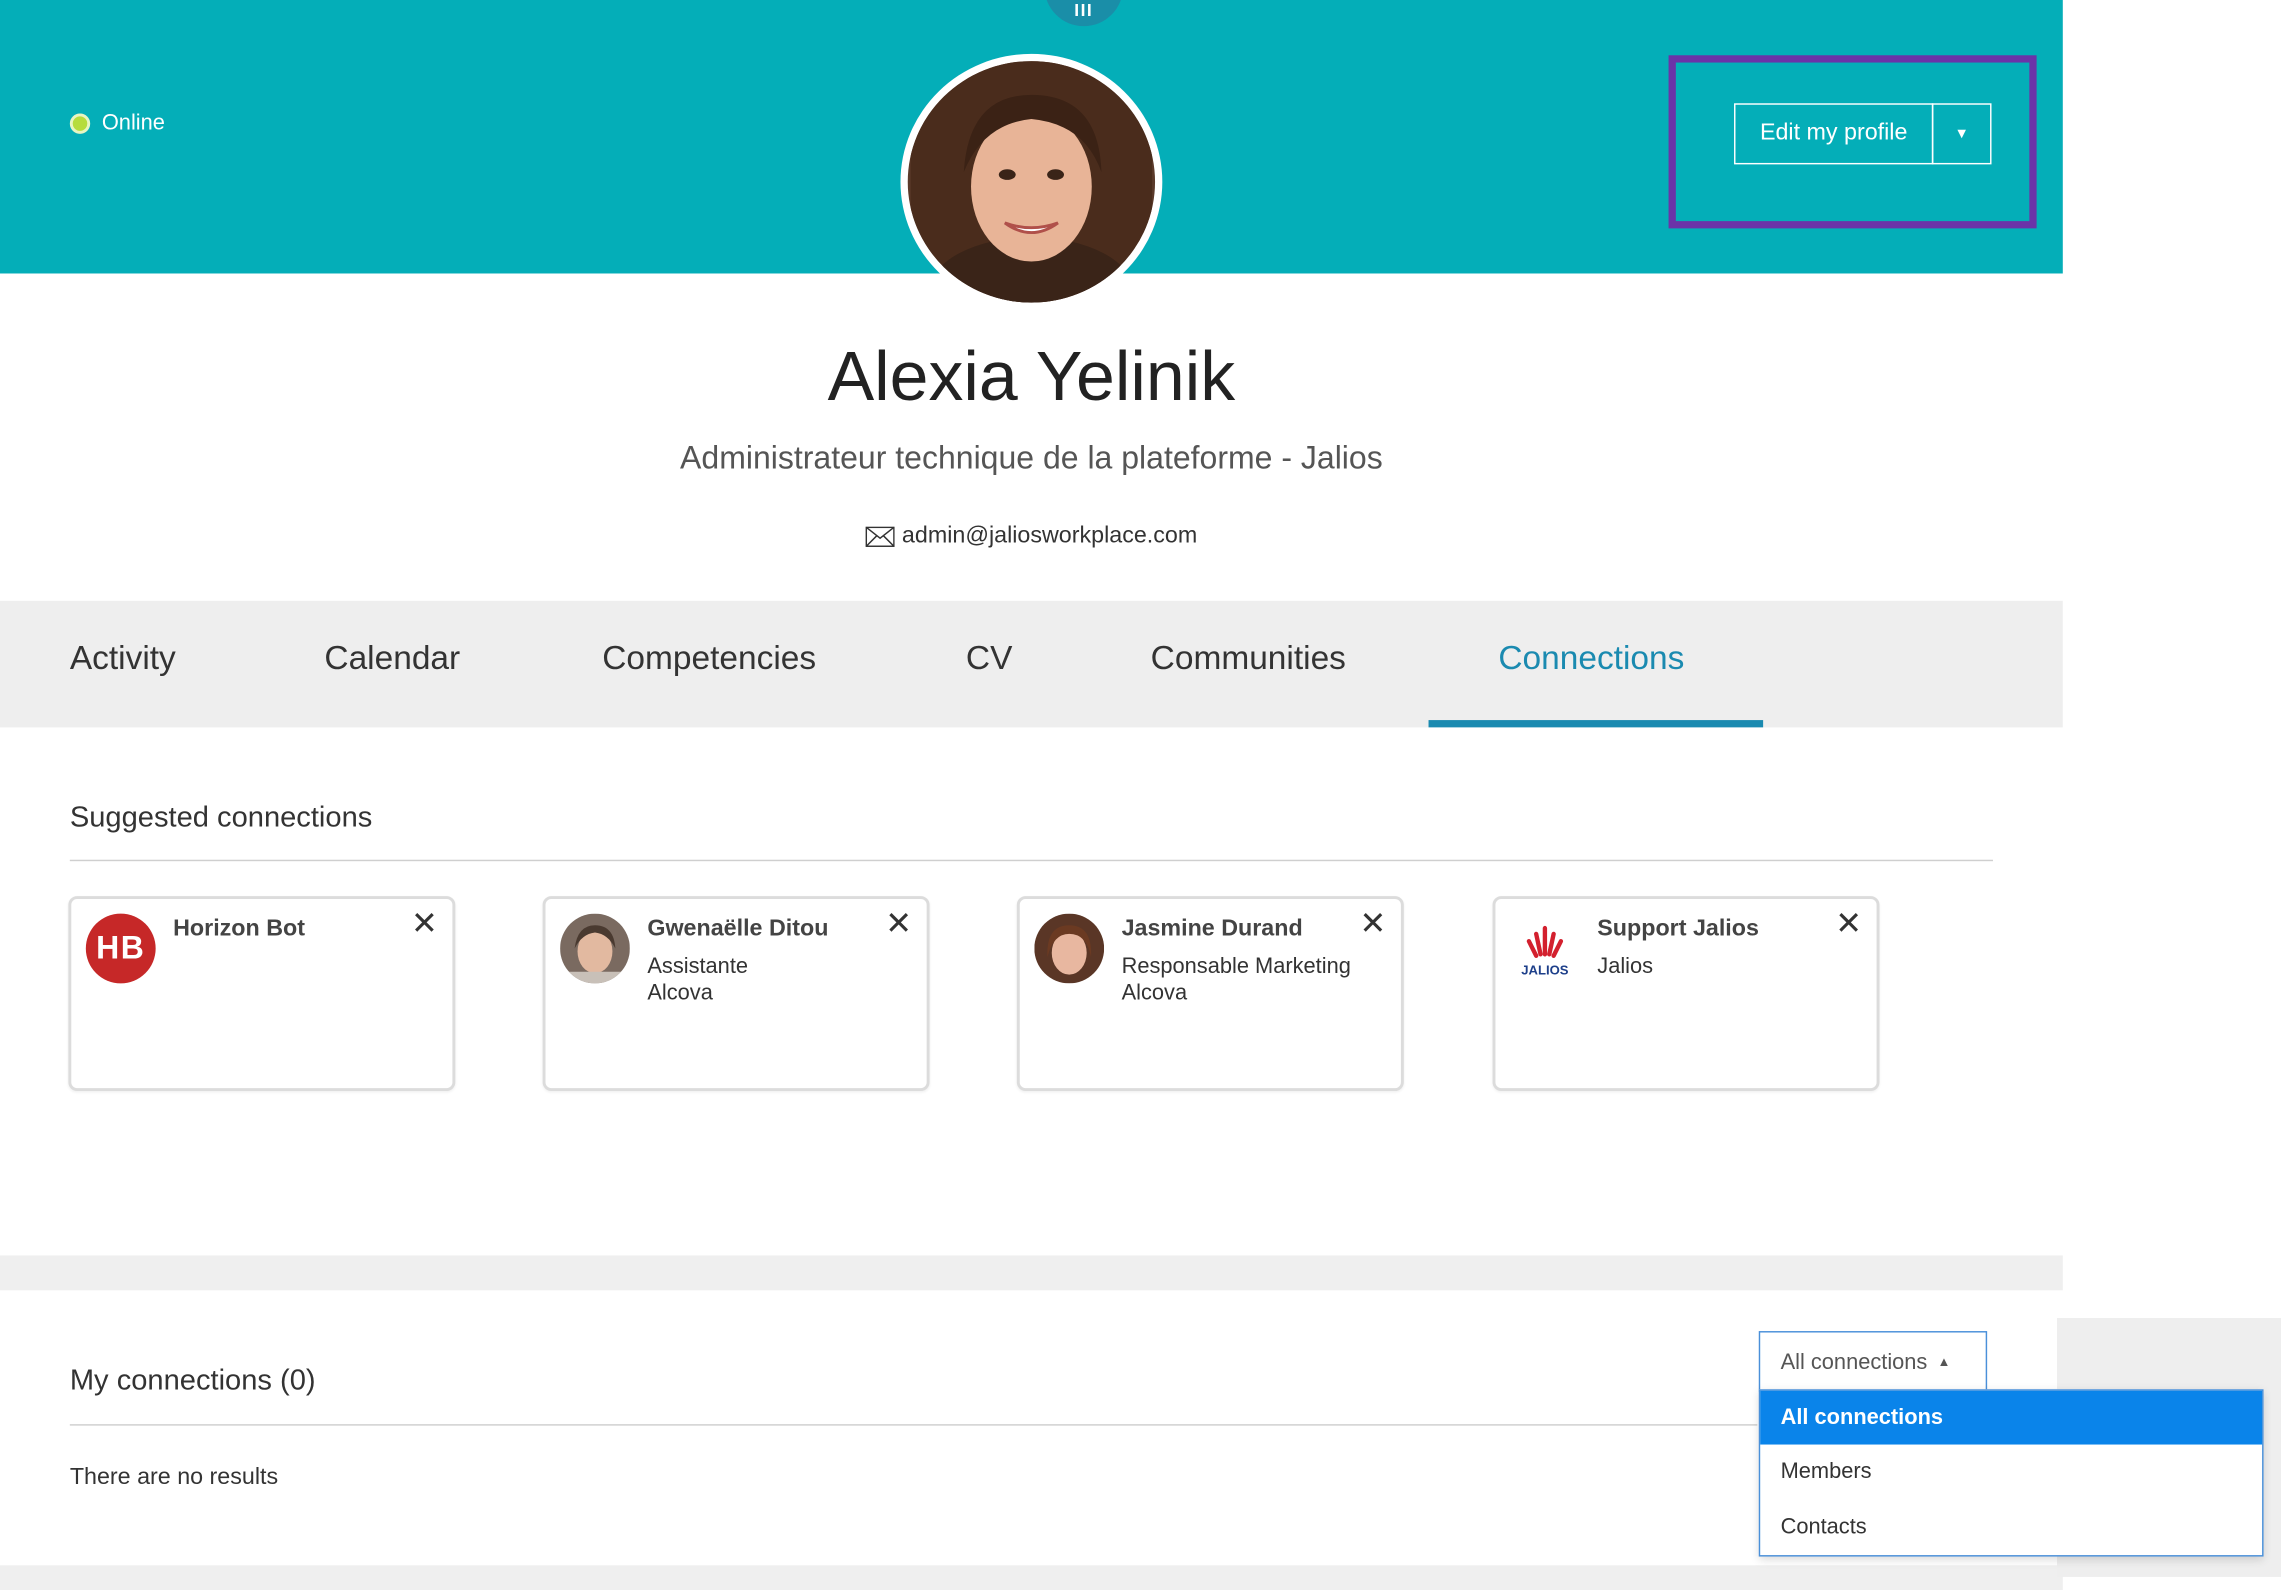  I want to click on jalios-logo-icon: JALIOS, so click(1545, 951).